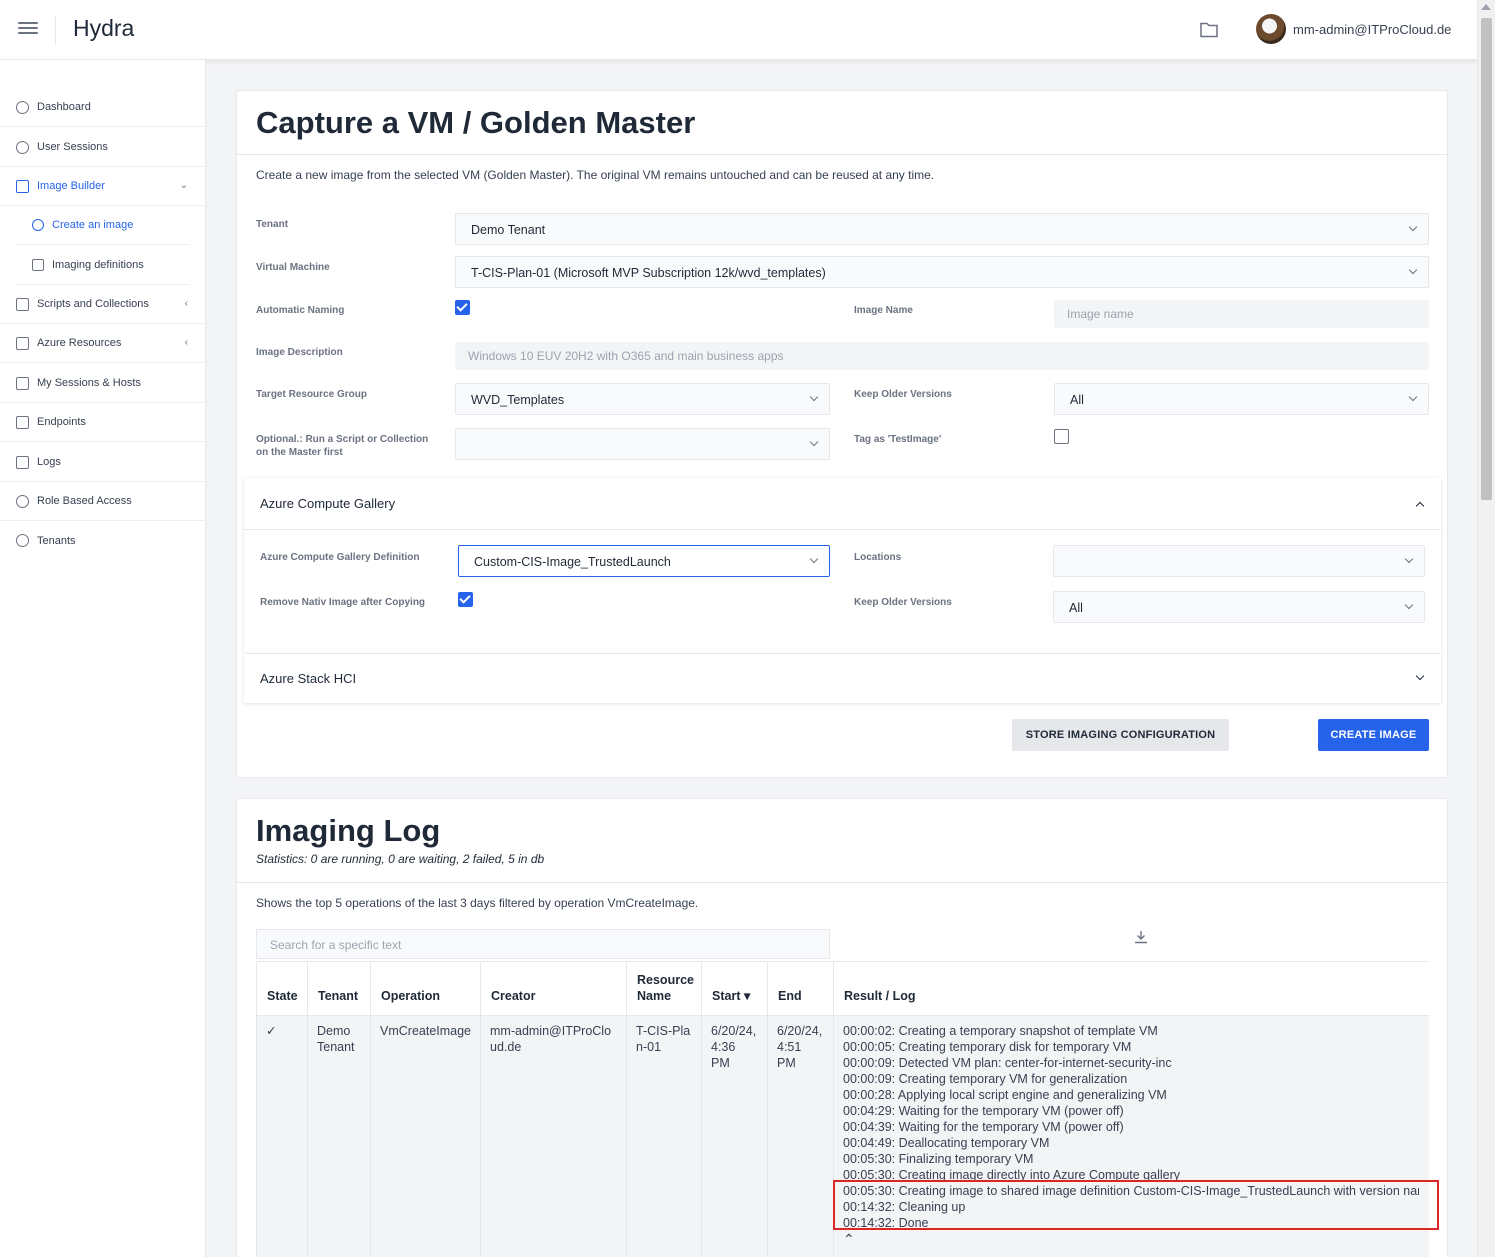 The height and width of the screenshot is (1257, 1495). I want to click on tag-checkbox, so click(1061, 436).